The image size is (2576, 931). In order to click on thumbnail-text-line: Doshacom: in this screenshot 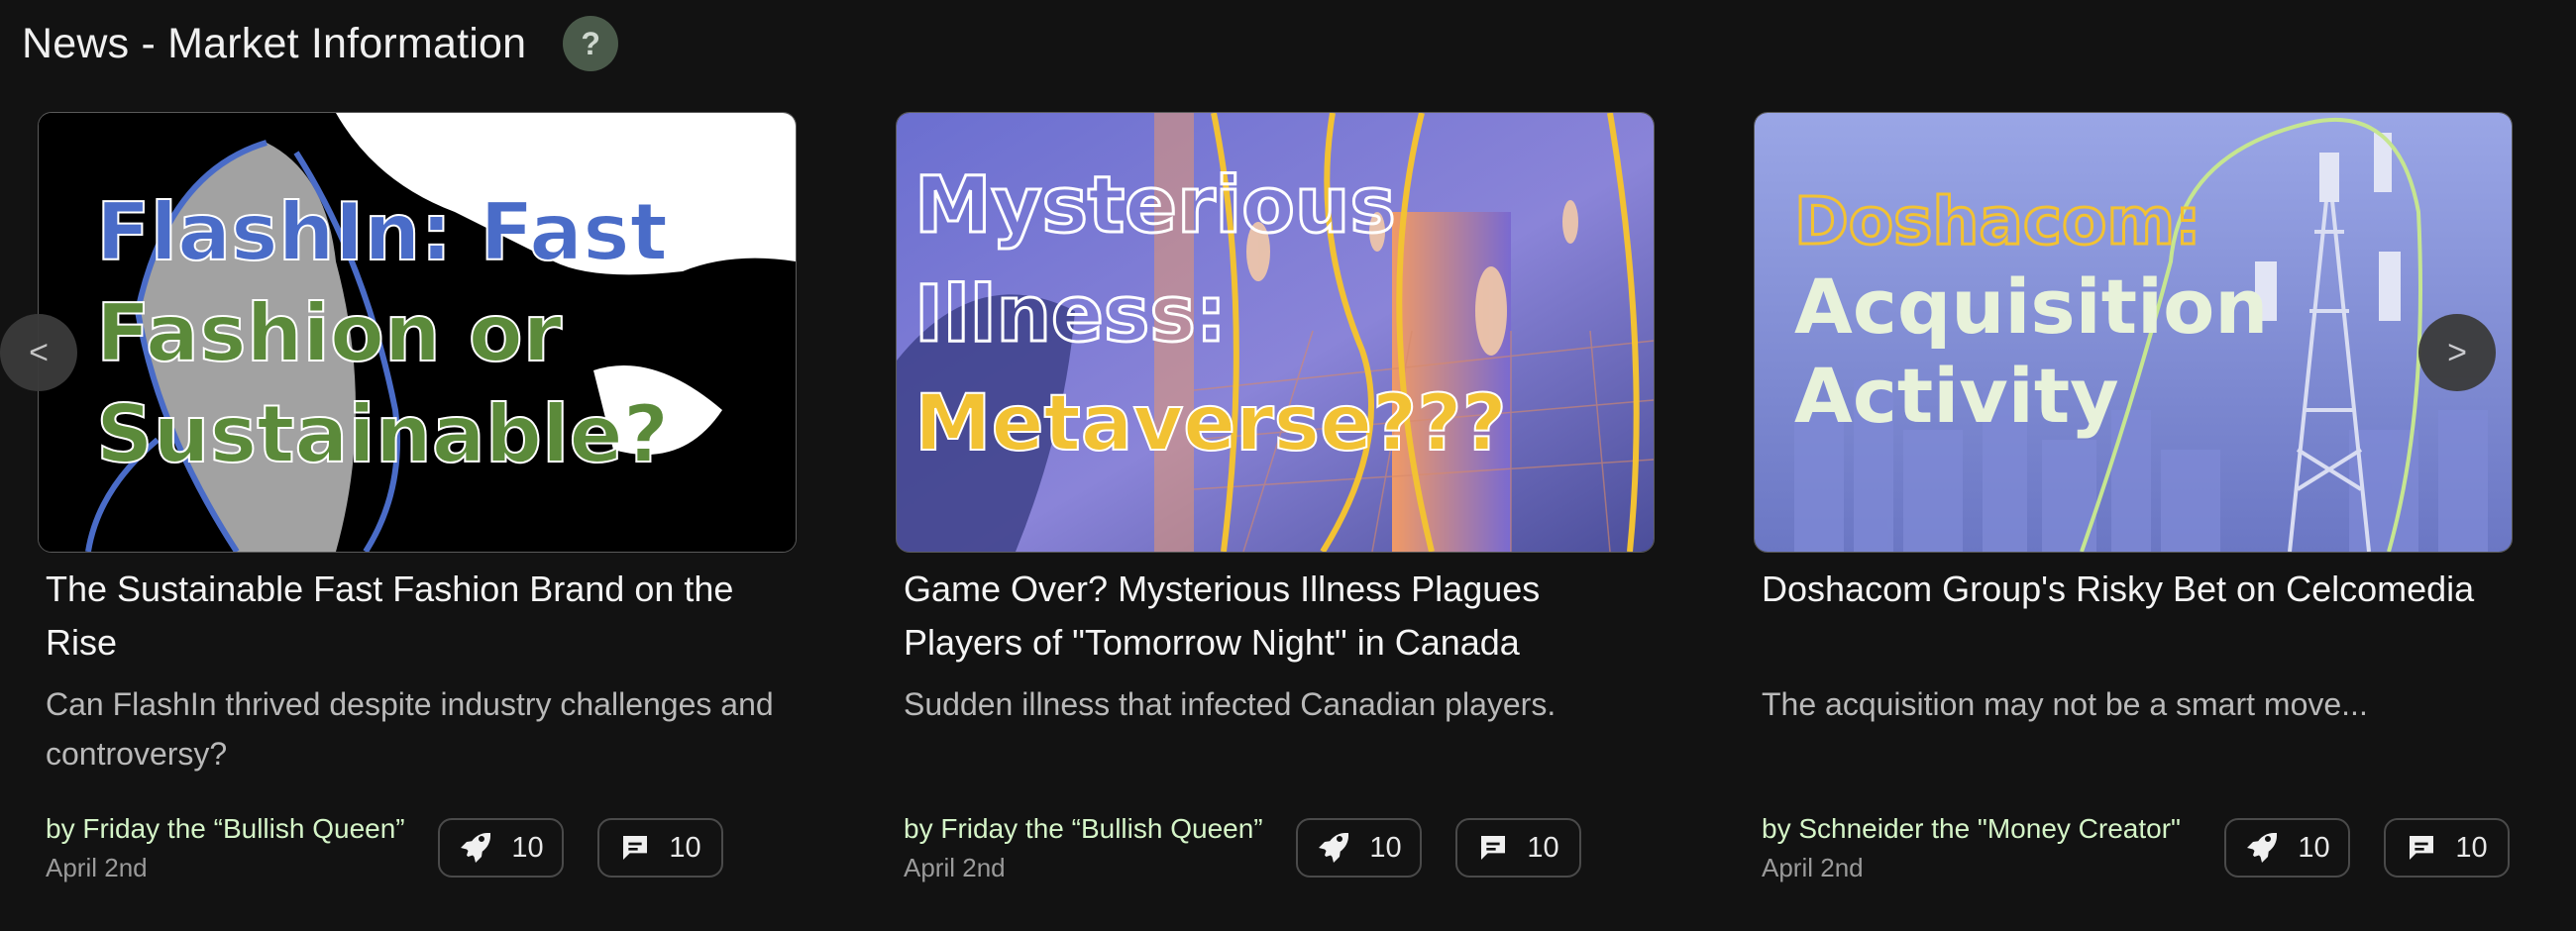, I will do `click(1997, 221)`.